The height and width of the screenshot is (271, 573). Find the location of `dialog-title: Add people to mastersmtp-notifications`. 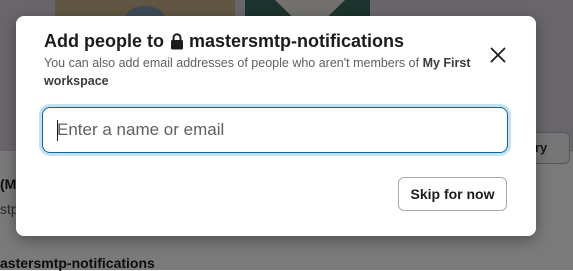

dialog-title: Add people to mastersmtp-notifications is located at coordinates (224, 41).